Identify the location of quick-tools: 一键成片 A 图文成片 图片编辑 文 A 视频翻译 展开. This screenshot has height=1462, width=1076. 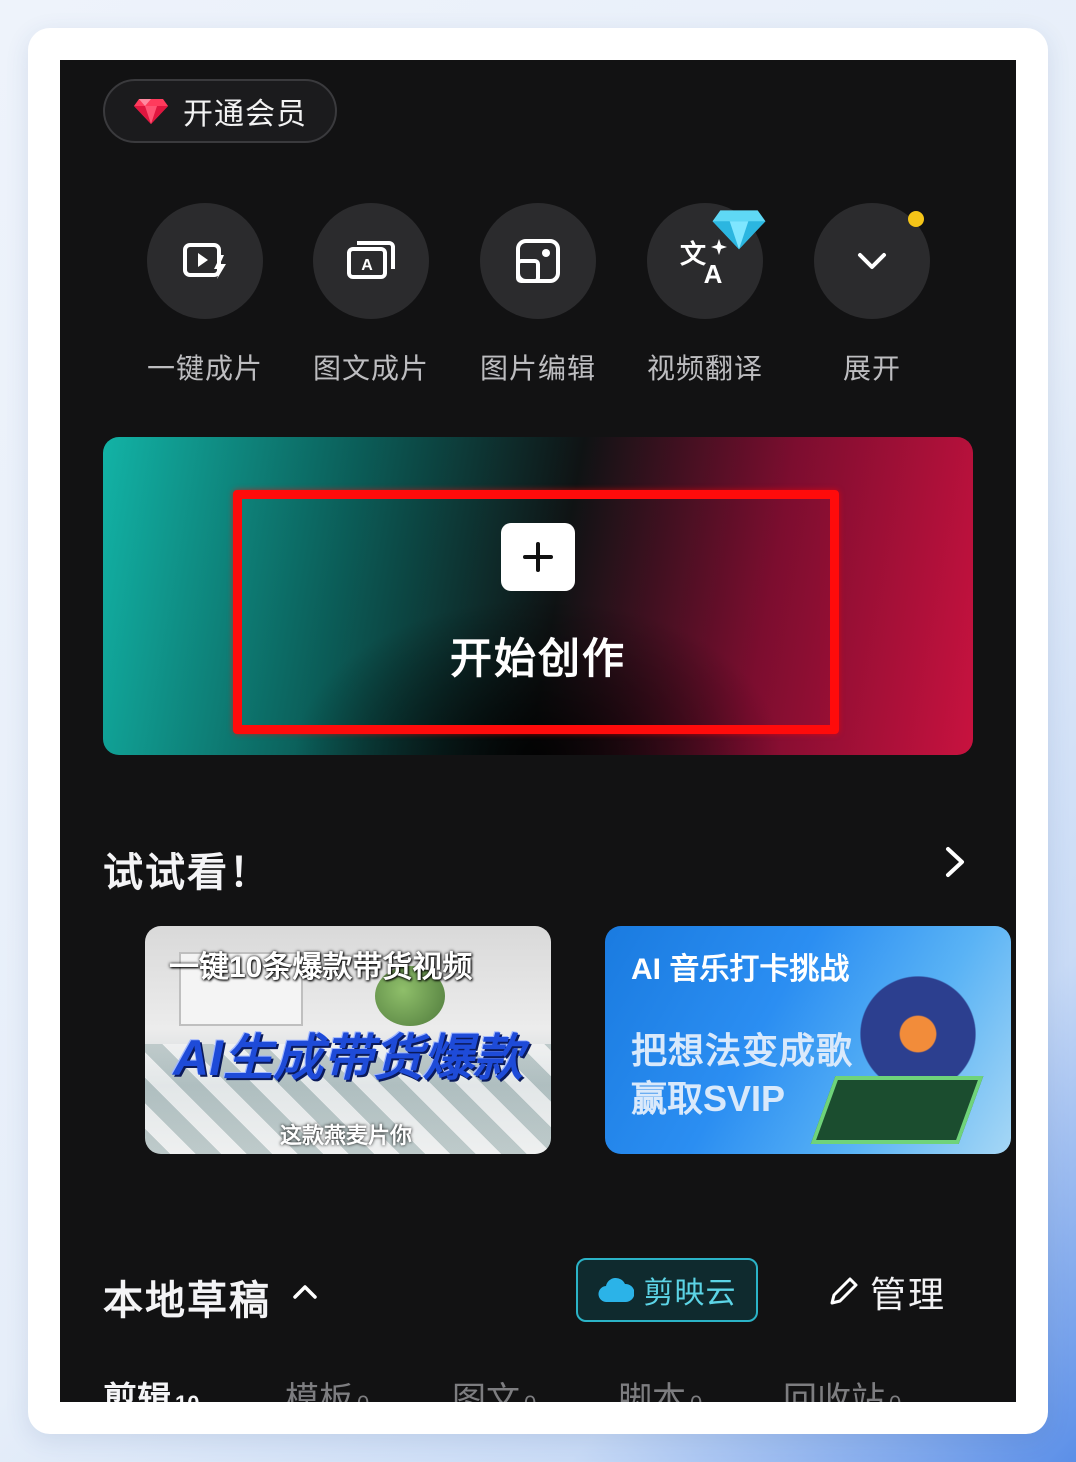
(538, 293).